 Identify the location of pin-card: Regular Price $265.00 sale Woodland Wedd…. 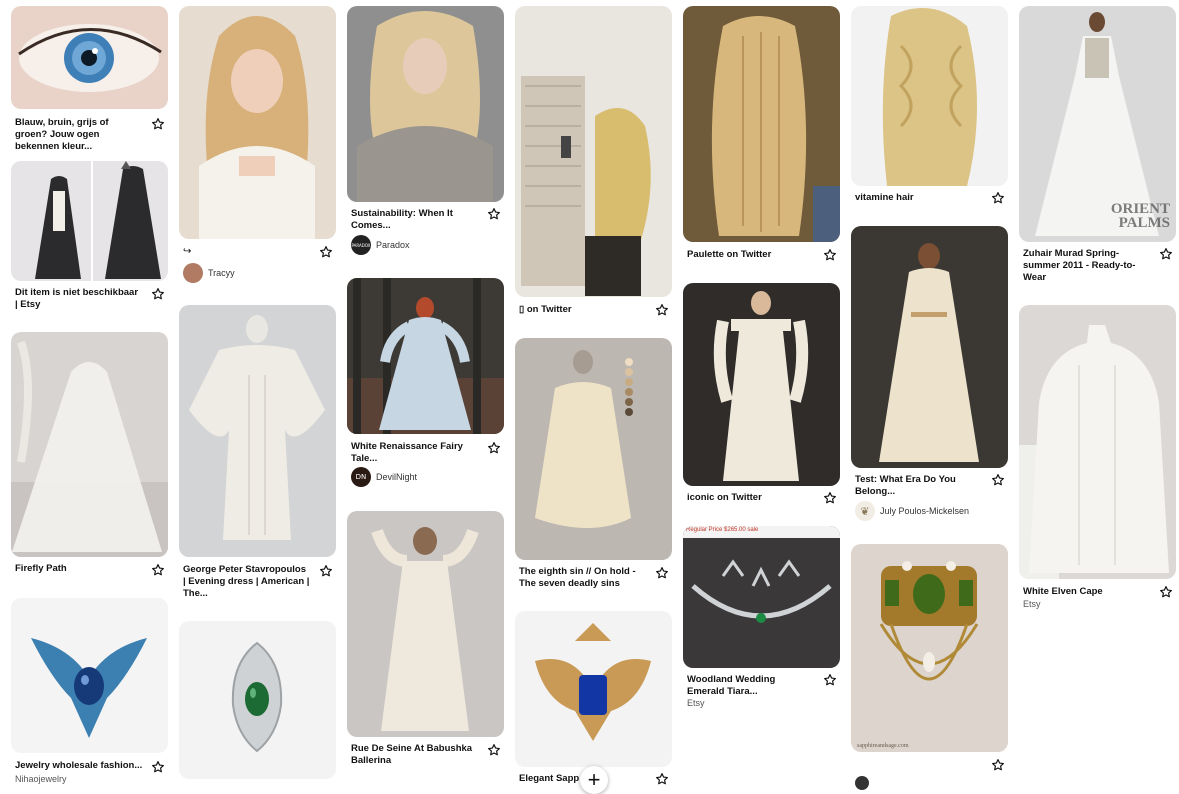
(761, 621).